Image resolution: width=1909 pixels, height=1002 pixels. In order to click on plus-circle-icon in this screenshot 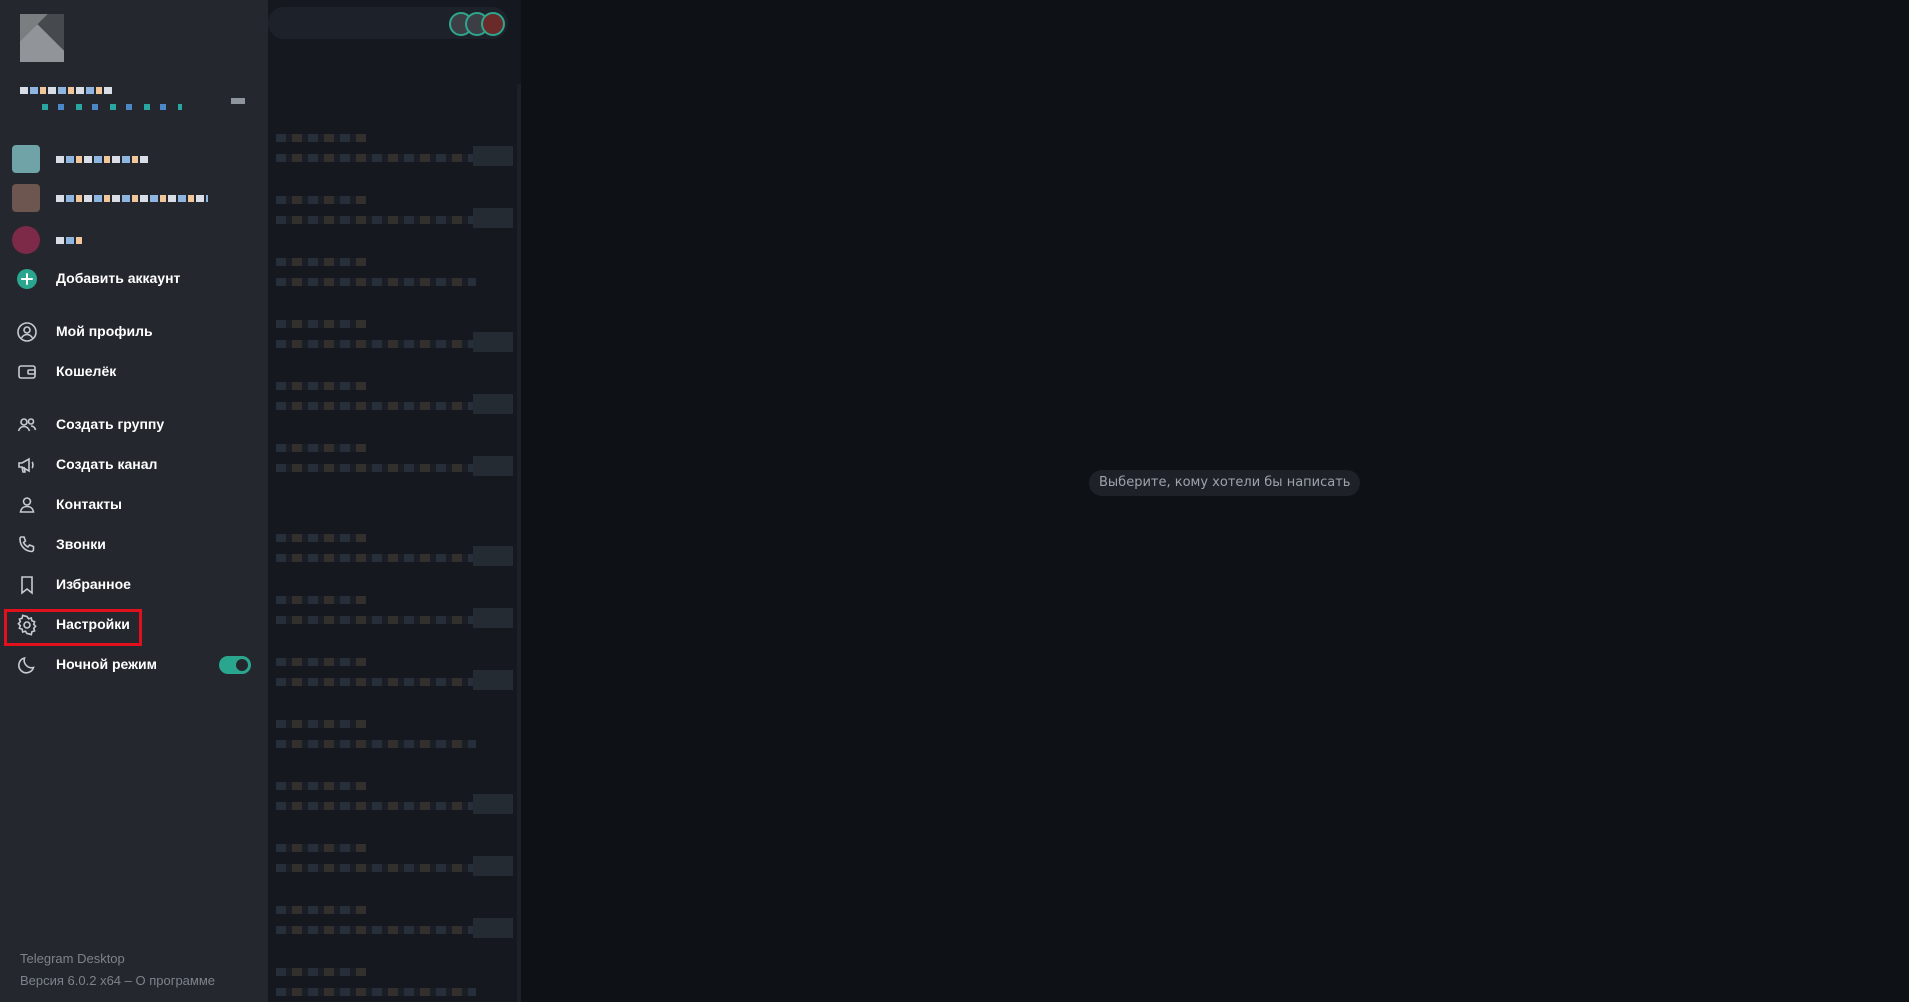, I will do `click(27, 279)`.